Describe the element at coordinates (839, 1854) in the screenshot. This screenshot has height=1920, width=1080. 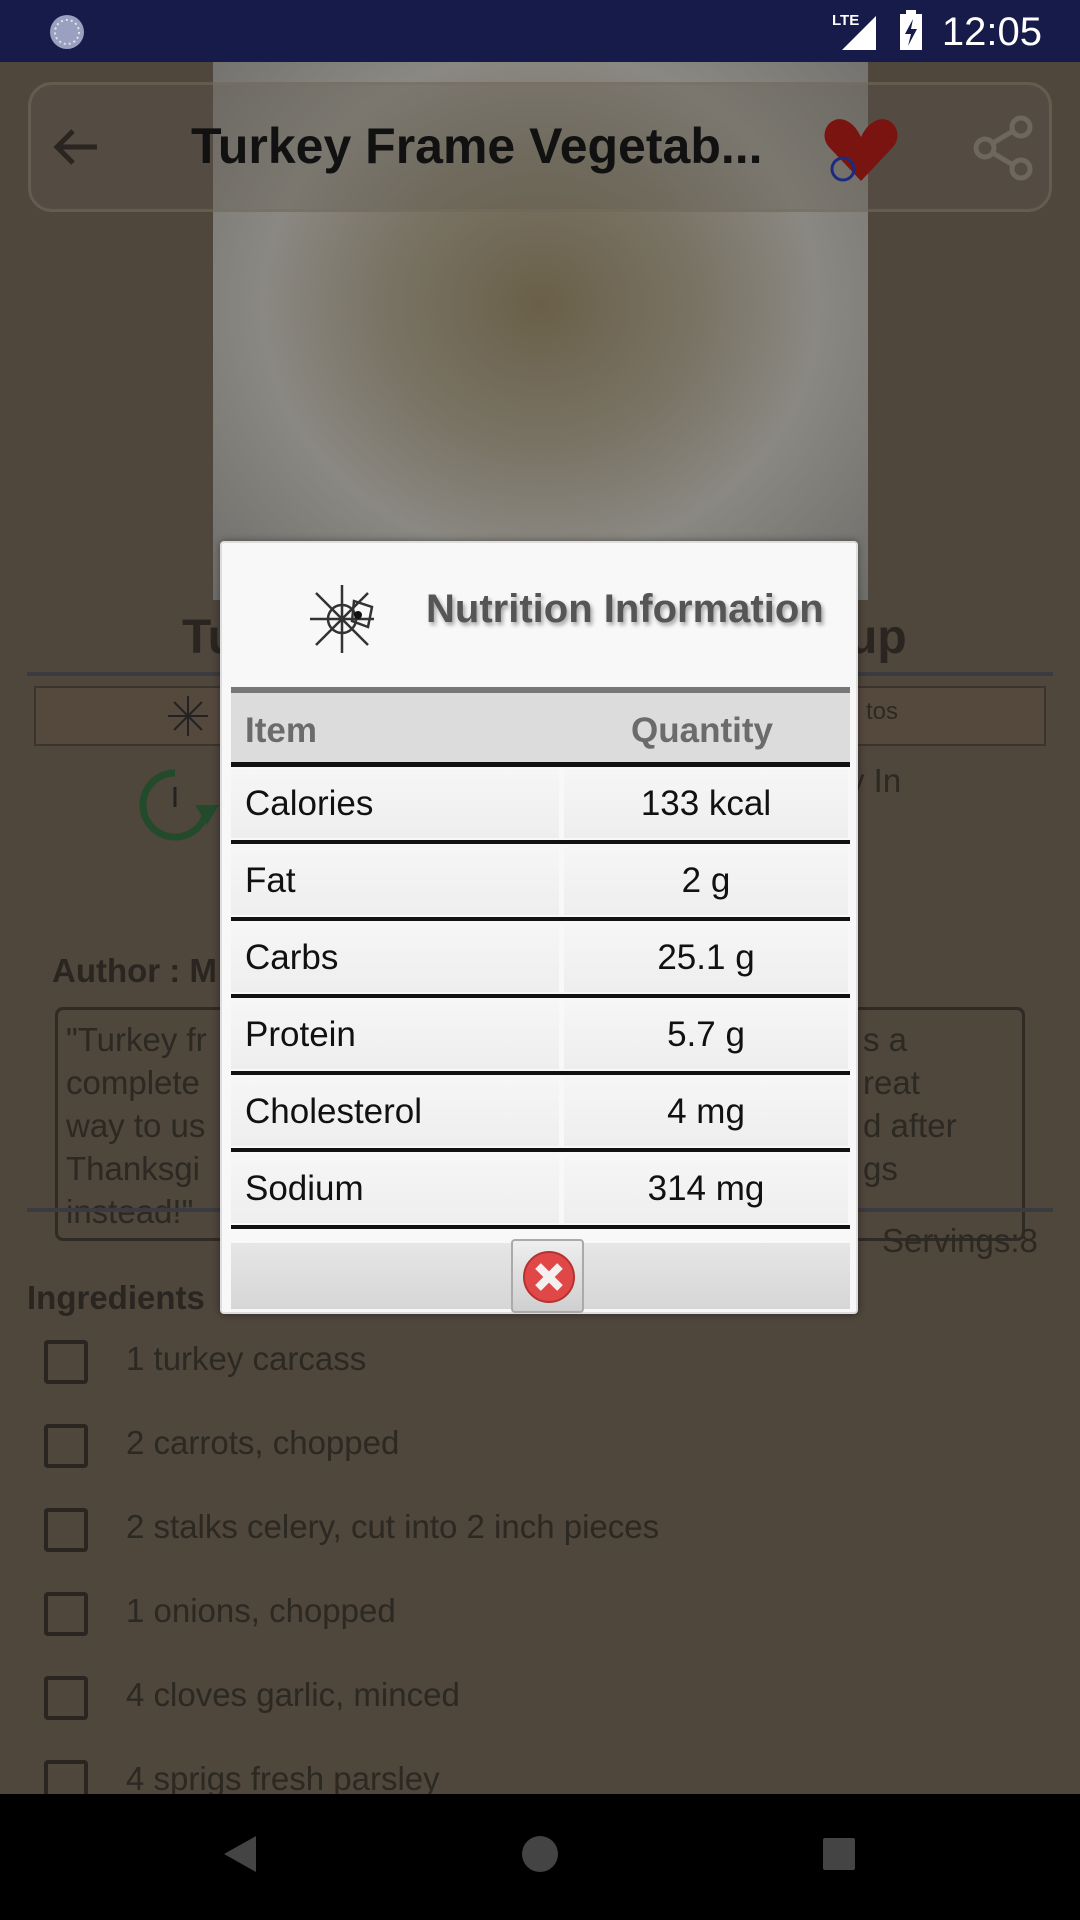
I see `recents-nav-icon` at that location.